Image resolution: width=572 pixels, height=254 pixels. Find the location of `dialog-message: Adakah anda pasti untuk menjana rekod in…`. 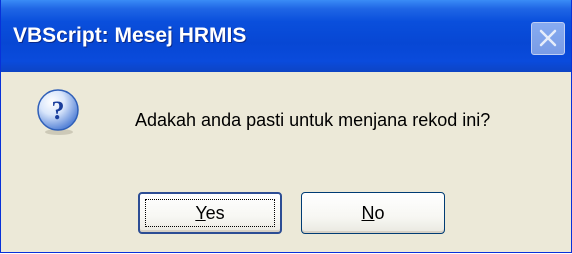

dialog-message: Adakah anda pasti untuk menjana rekod in… is located at coordinates (313, 120).